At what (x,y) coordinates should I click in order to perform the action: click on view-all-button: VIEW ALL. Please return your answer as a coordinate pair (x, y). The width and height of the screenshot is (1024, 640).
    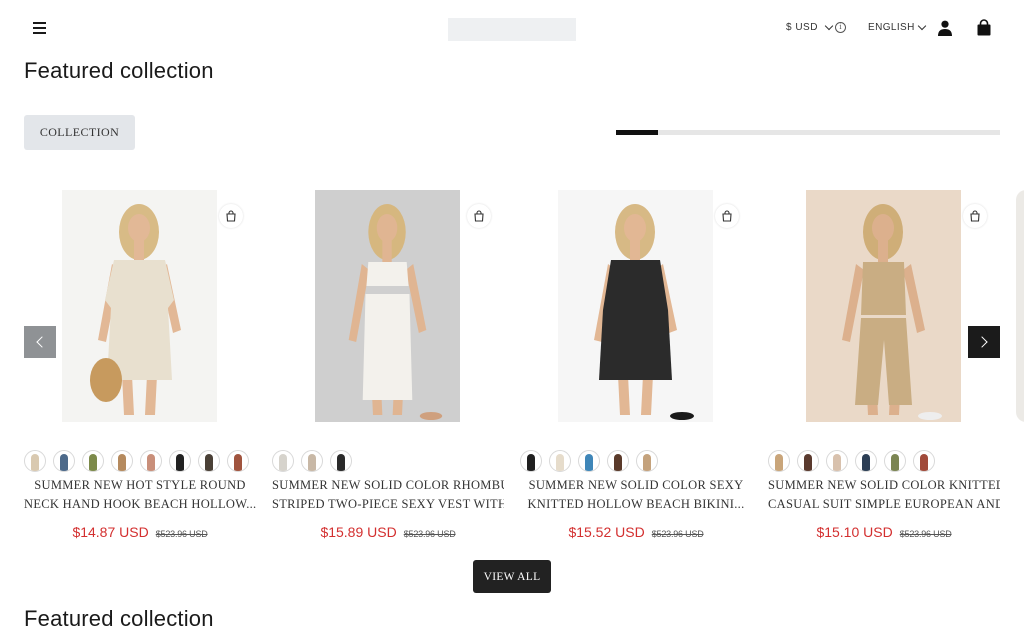
    Looking at the image, I should click on (512, 576).